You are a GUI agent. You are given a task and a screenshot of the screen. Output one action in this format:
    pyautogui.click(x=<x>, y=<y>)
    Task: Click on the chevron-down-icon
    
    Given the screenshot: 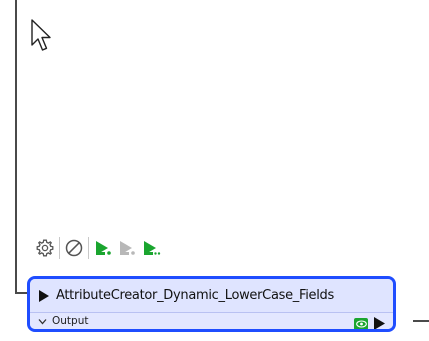 What is the action you would take?
    pyautogui.click(x=42, y=321)
    